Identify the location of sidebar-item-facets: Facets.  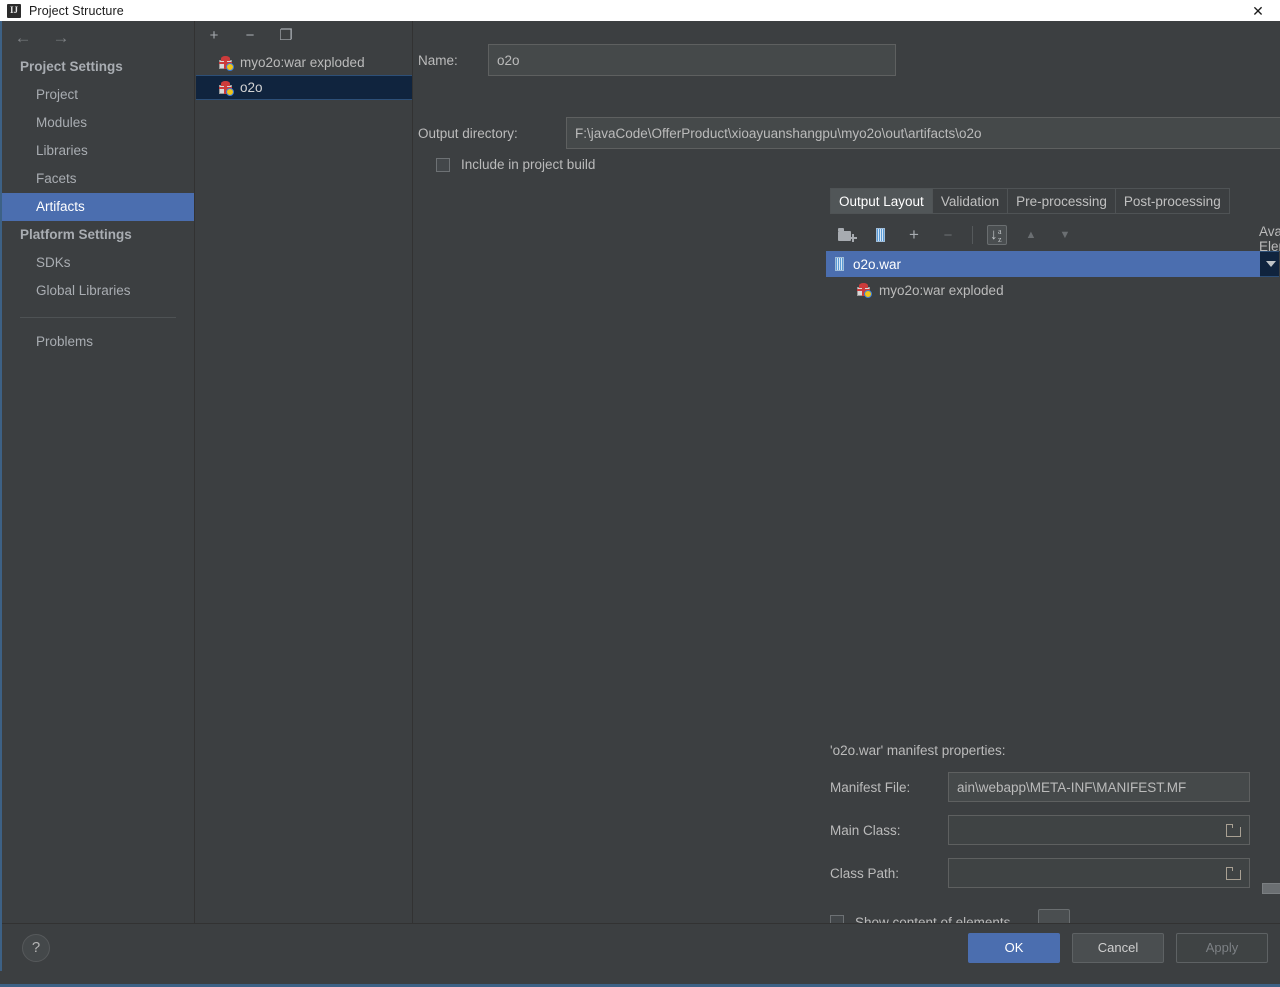
(98, 179).